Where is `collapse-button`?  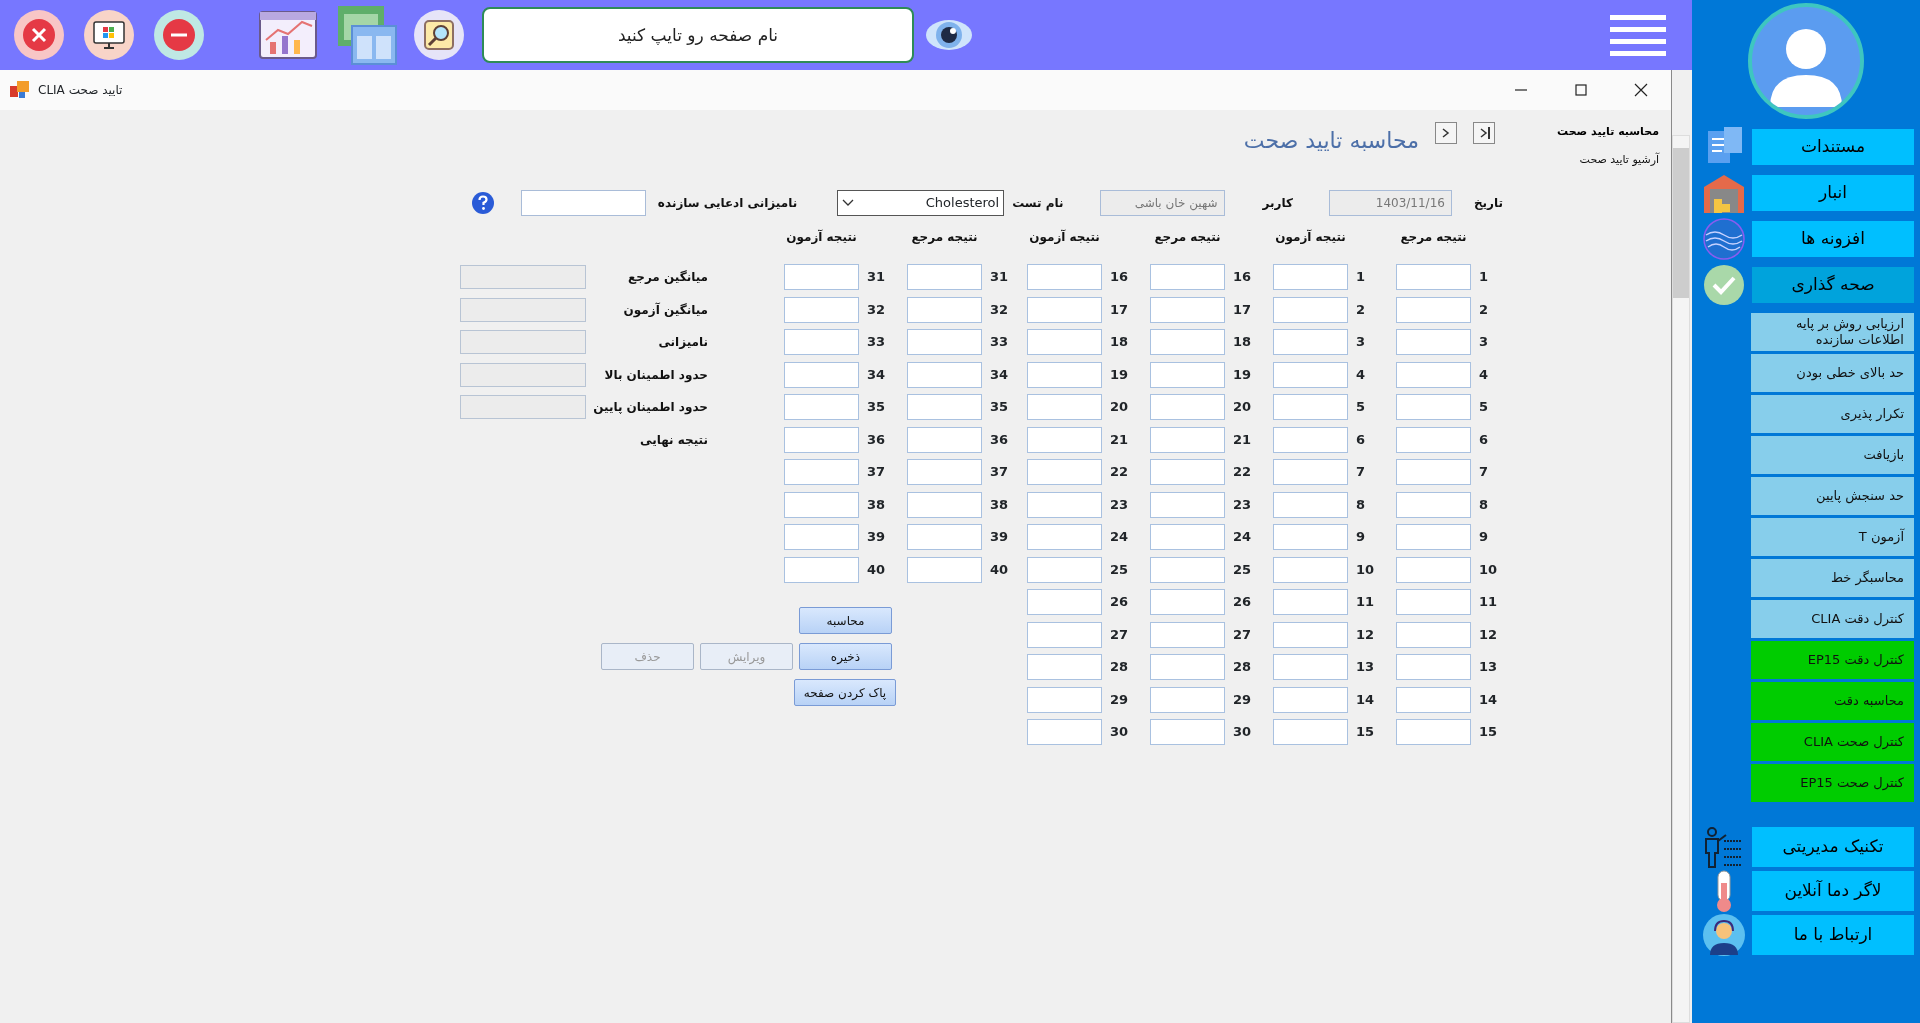
collapse-button is located at coordinates (1484, 133).